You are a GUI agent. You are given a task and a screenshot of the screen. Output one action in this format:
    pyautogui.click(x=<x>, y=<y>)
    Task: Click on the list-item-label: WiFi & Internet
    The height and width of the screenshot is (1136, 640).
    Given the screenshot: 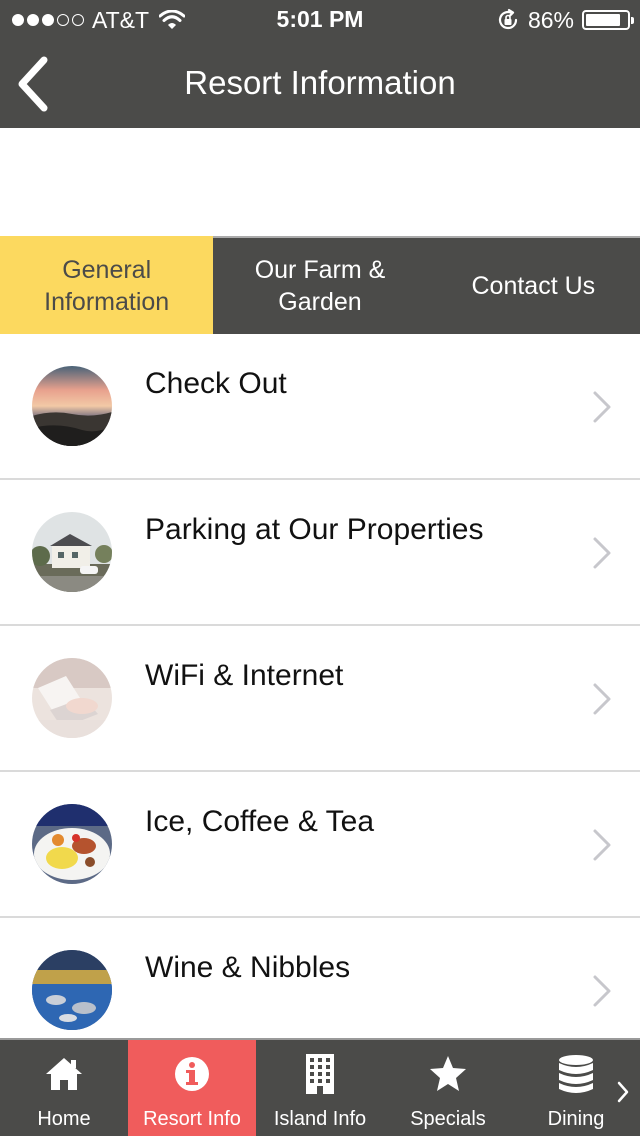 What is the action you would take?
    pyautogui.click(x=244, y=675)
    